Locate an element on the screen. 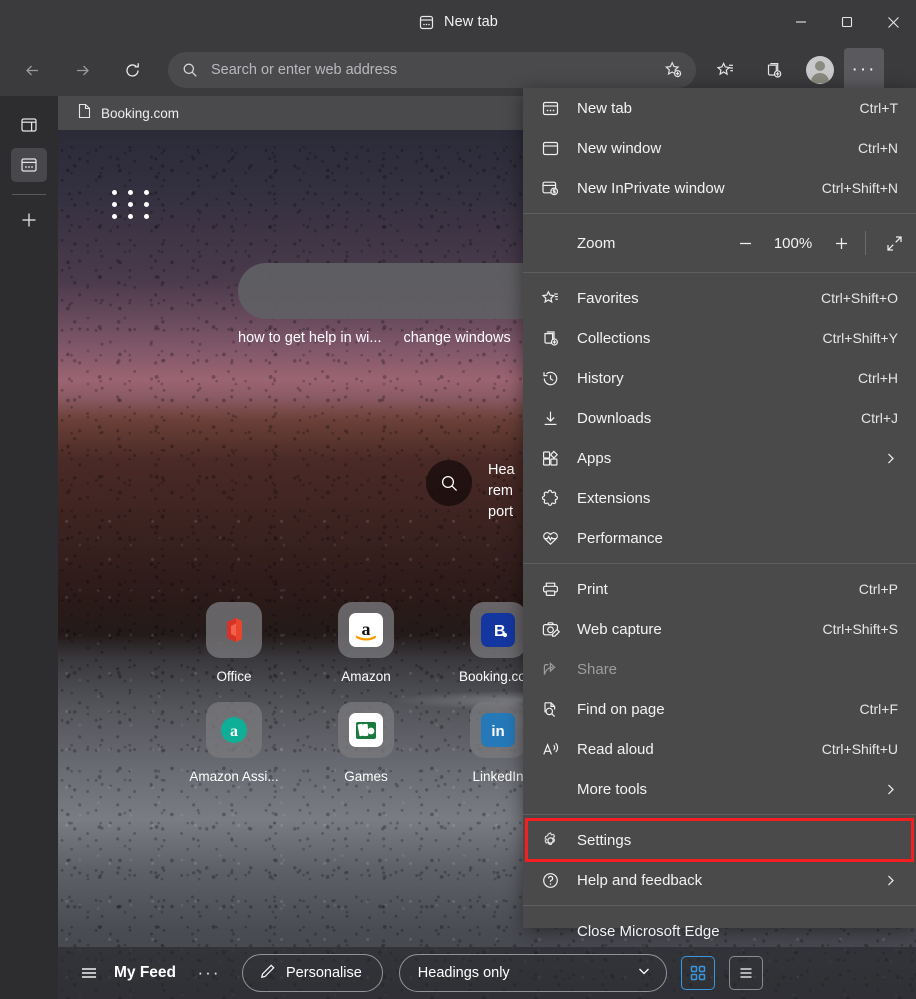 The image size is (916, 999). menu-item-history: History Ctrl+H is located at coordinates (719, 378).